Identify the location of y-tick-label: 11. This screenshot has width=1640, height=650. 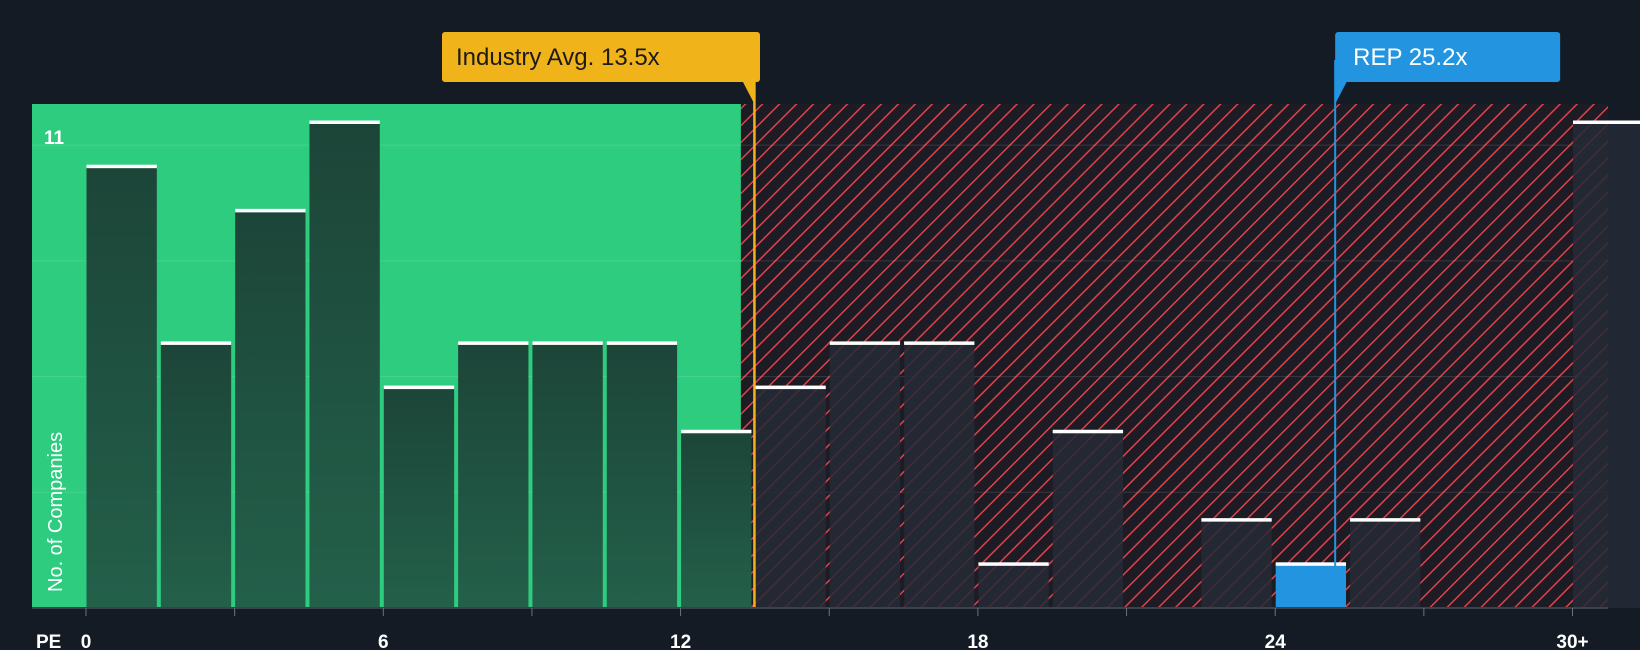
(54, 138).